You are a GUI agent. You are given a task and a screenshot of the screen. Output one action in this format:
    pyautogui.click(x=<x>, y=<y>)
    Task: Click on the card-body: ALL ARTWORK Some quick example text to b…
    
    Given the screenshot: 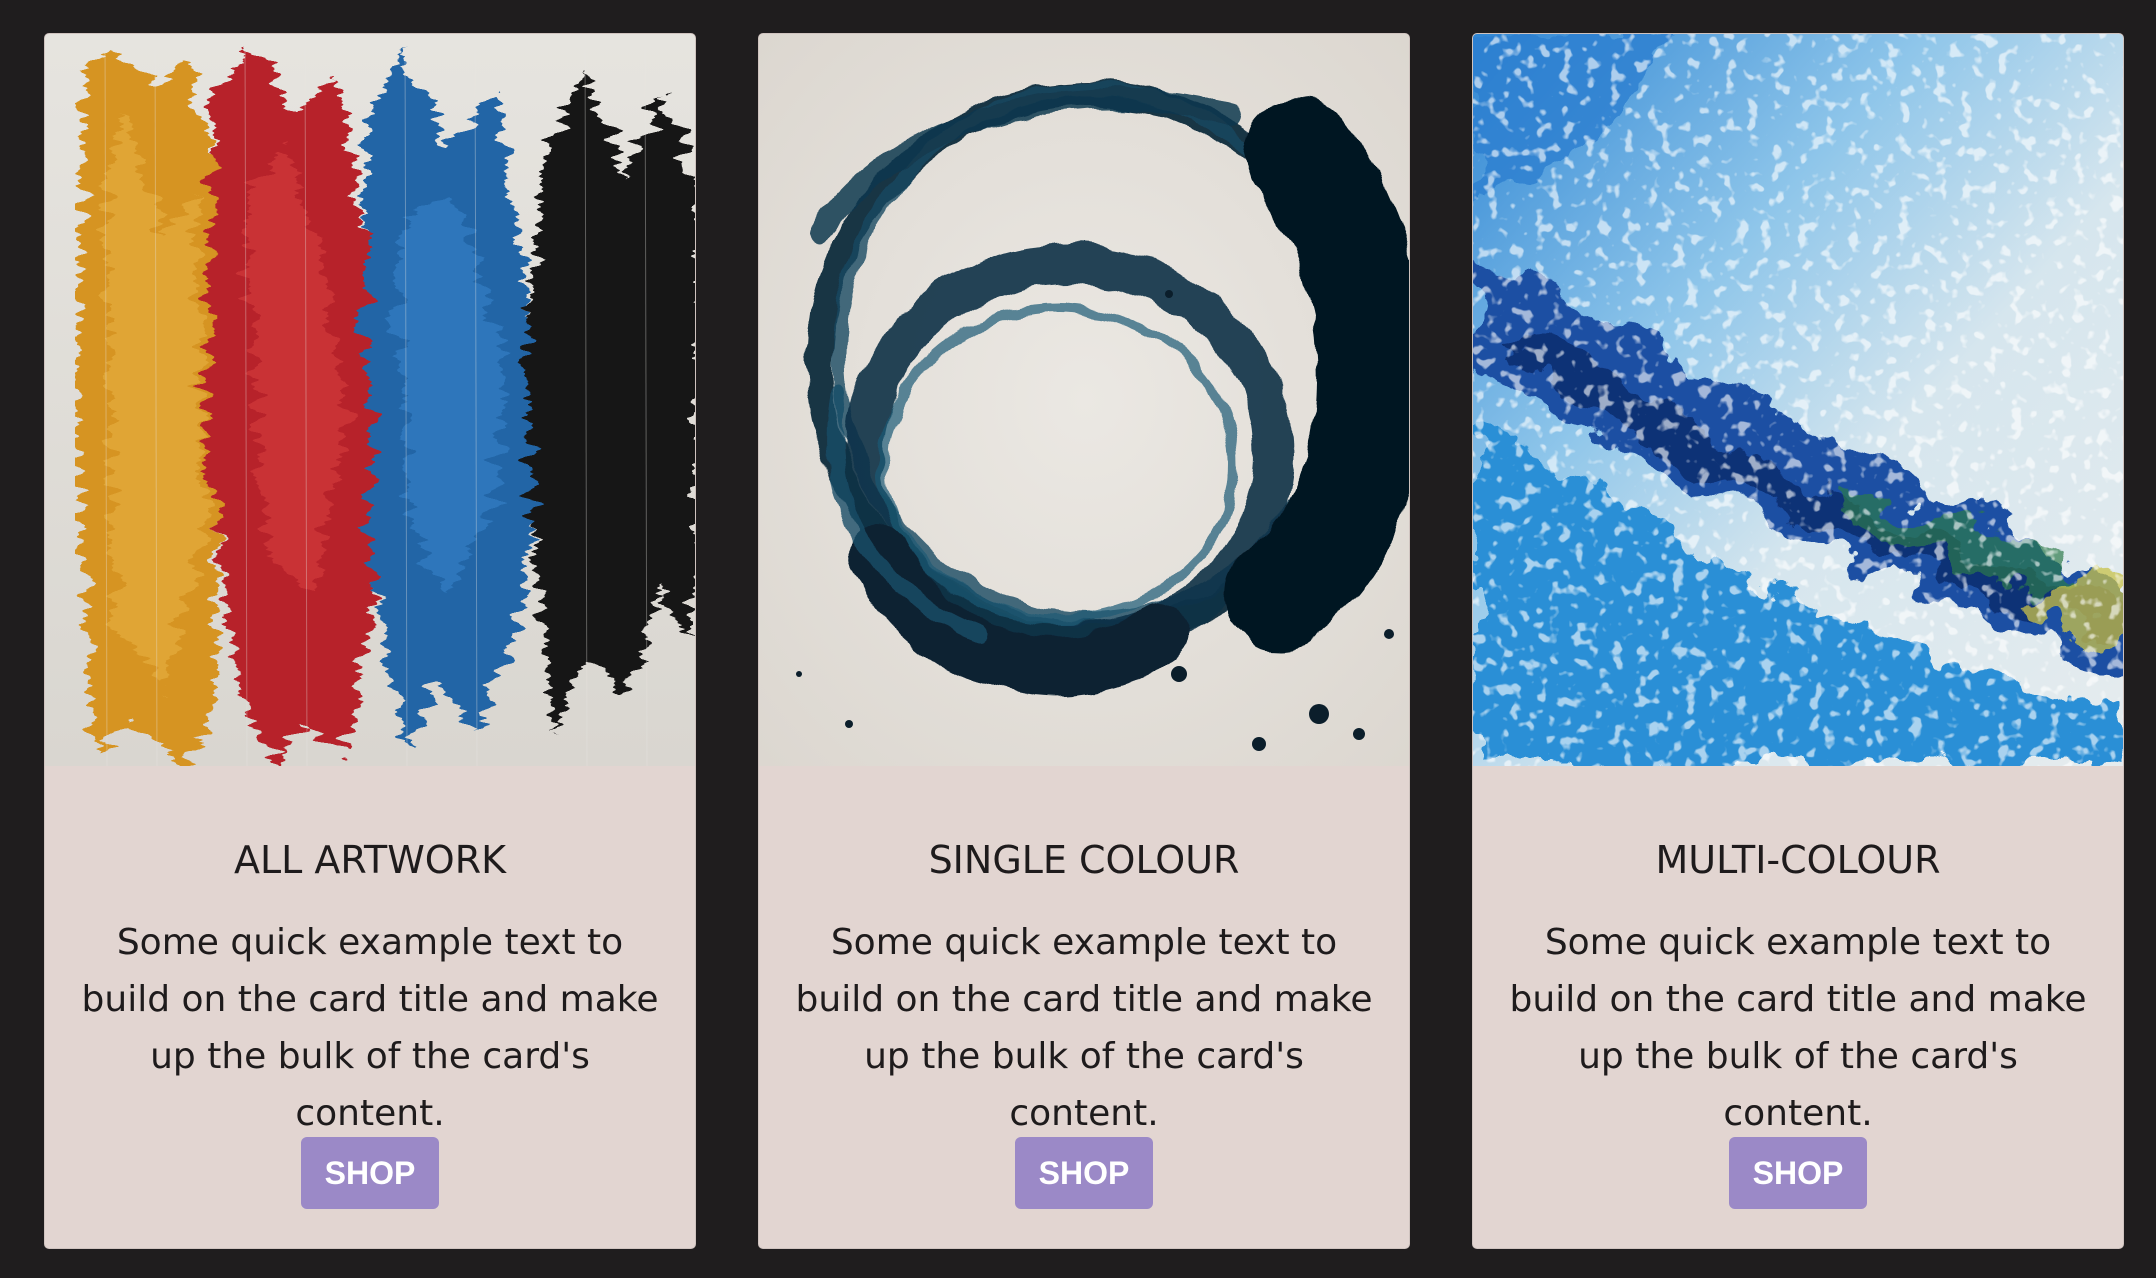 What is the action you would take?
    pyautogui.click(x=370, y=1007)
    